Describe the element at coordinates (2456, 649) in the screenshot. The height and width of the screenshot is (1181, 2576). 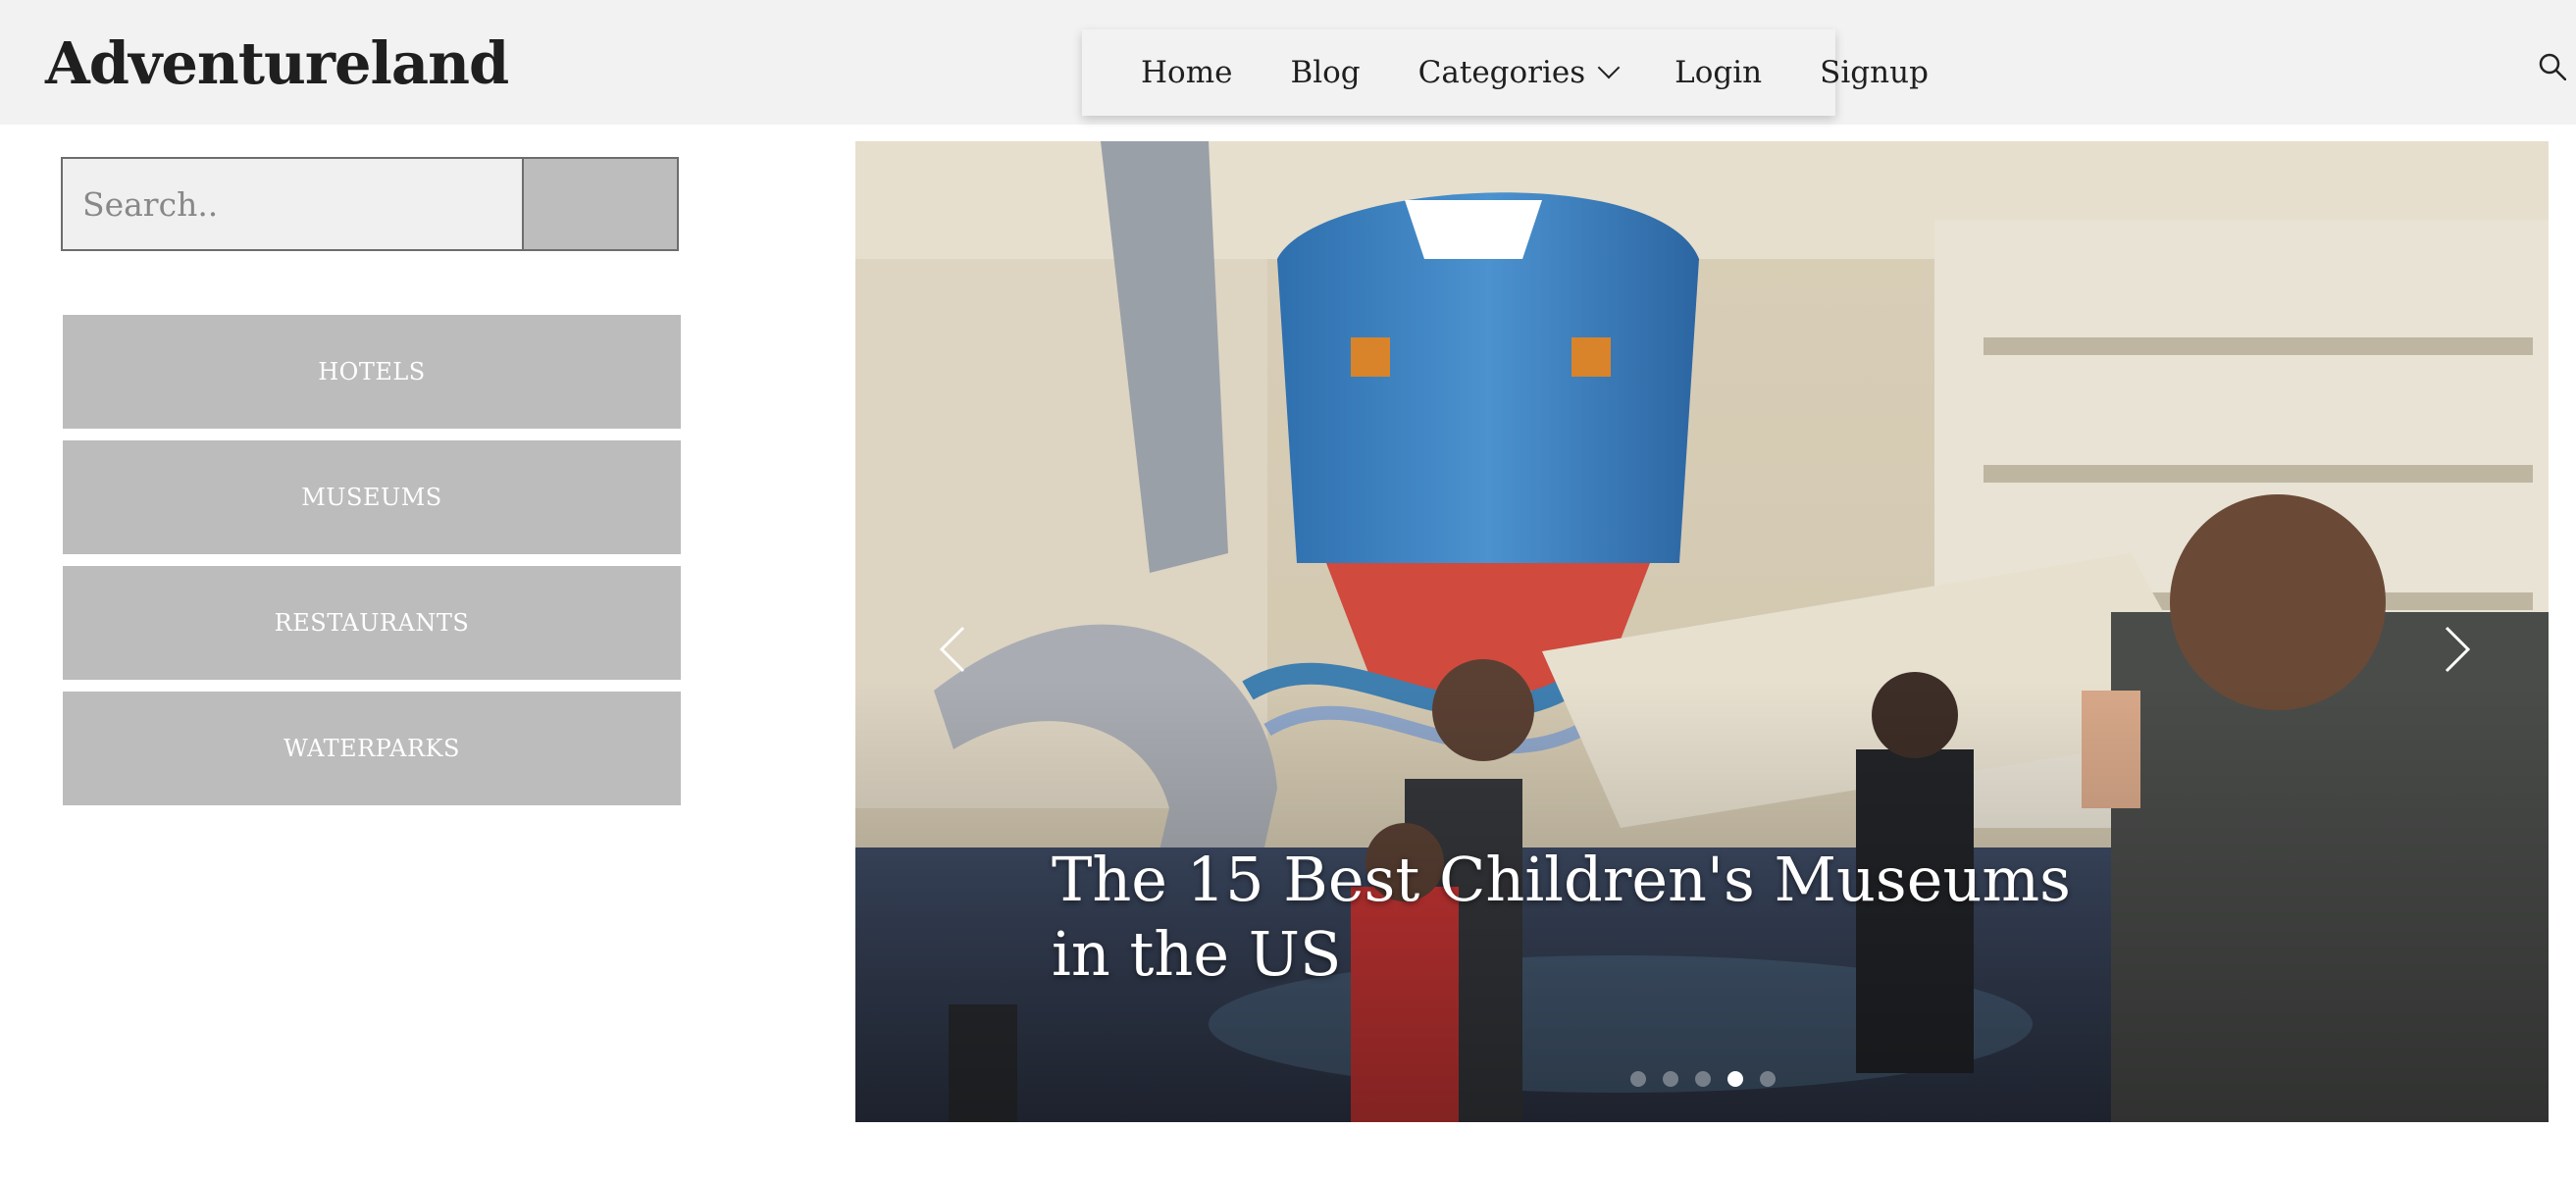
I see `chevron-right-icon` at that location.